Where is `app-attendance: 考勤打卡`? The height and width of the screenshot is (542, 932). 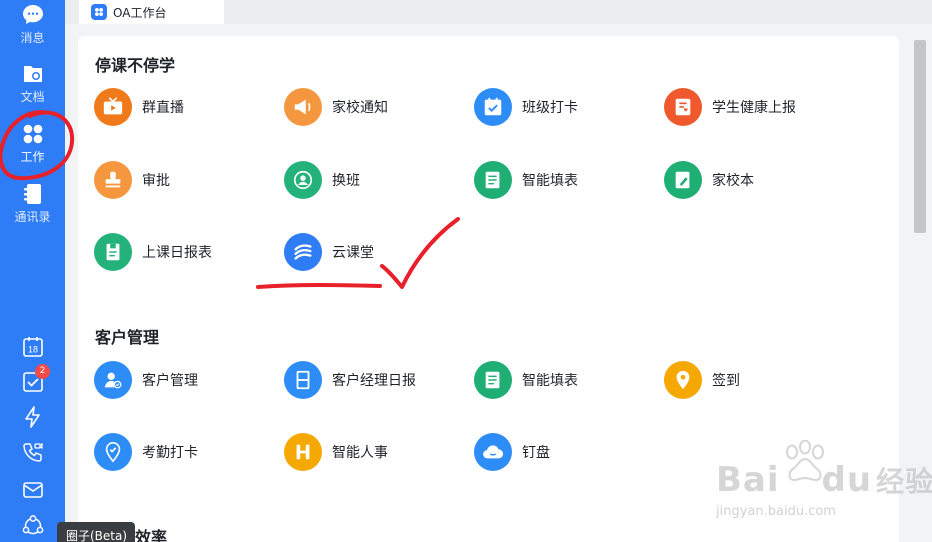 app-attendance: 考勤打卡 is located at coordinates (146, 452).